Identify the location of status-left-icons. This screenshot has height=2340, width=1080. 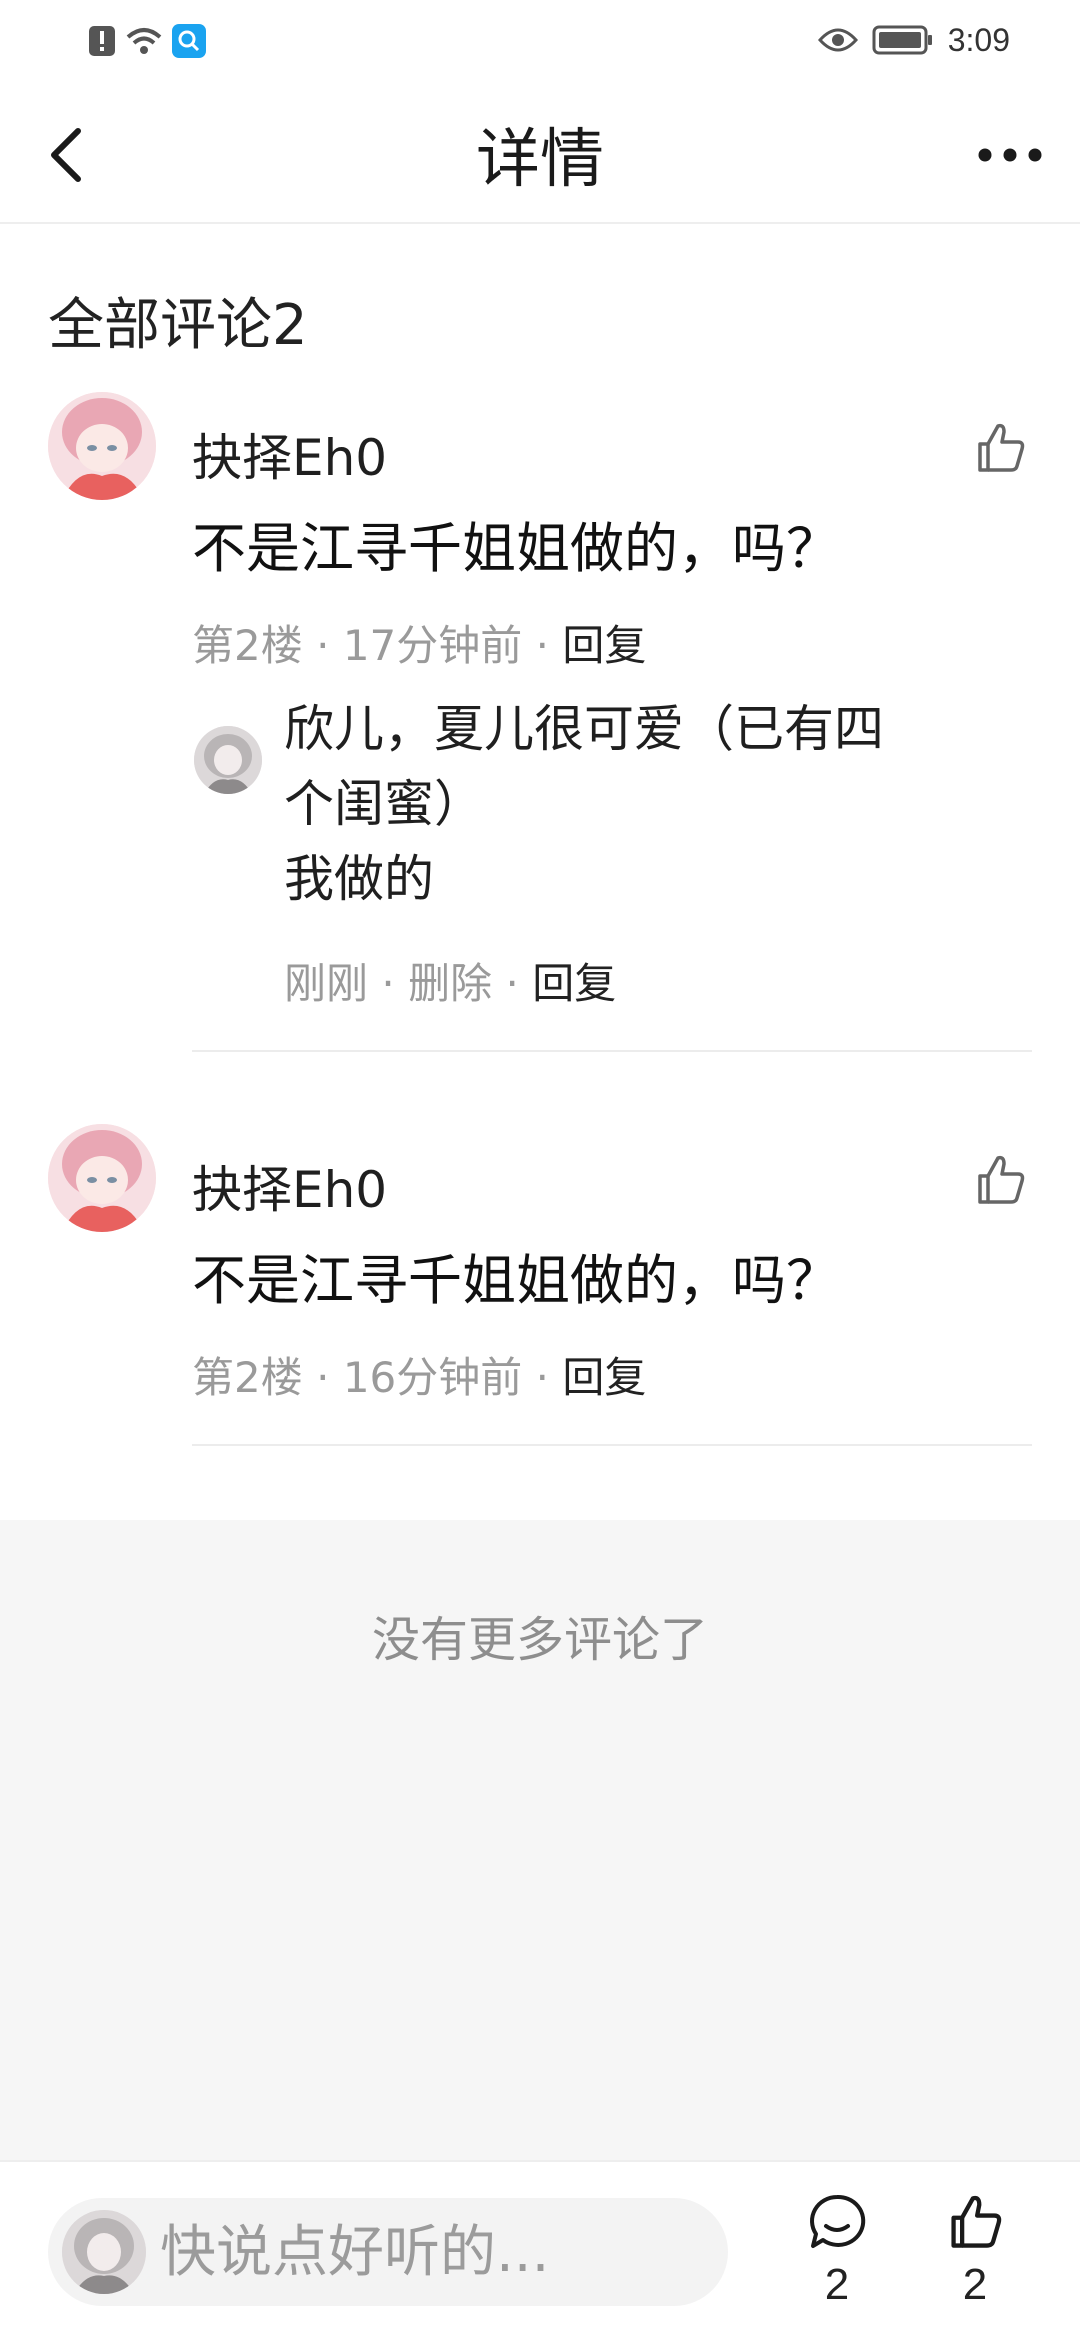
(147, 41).